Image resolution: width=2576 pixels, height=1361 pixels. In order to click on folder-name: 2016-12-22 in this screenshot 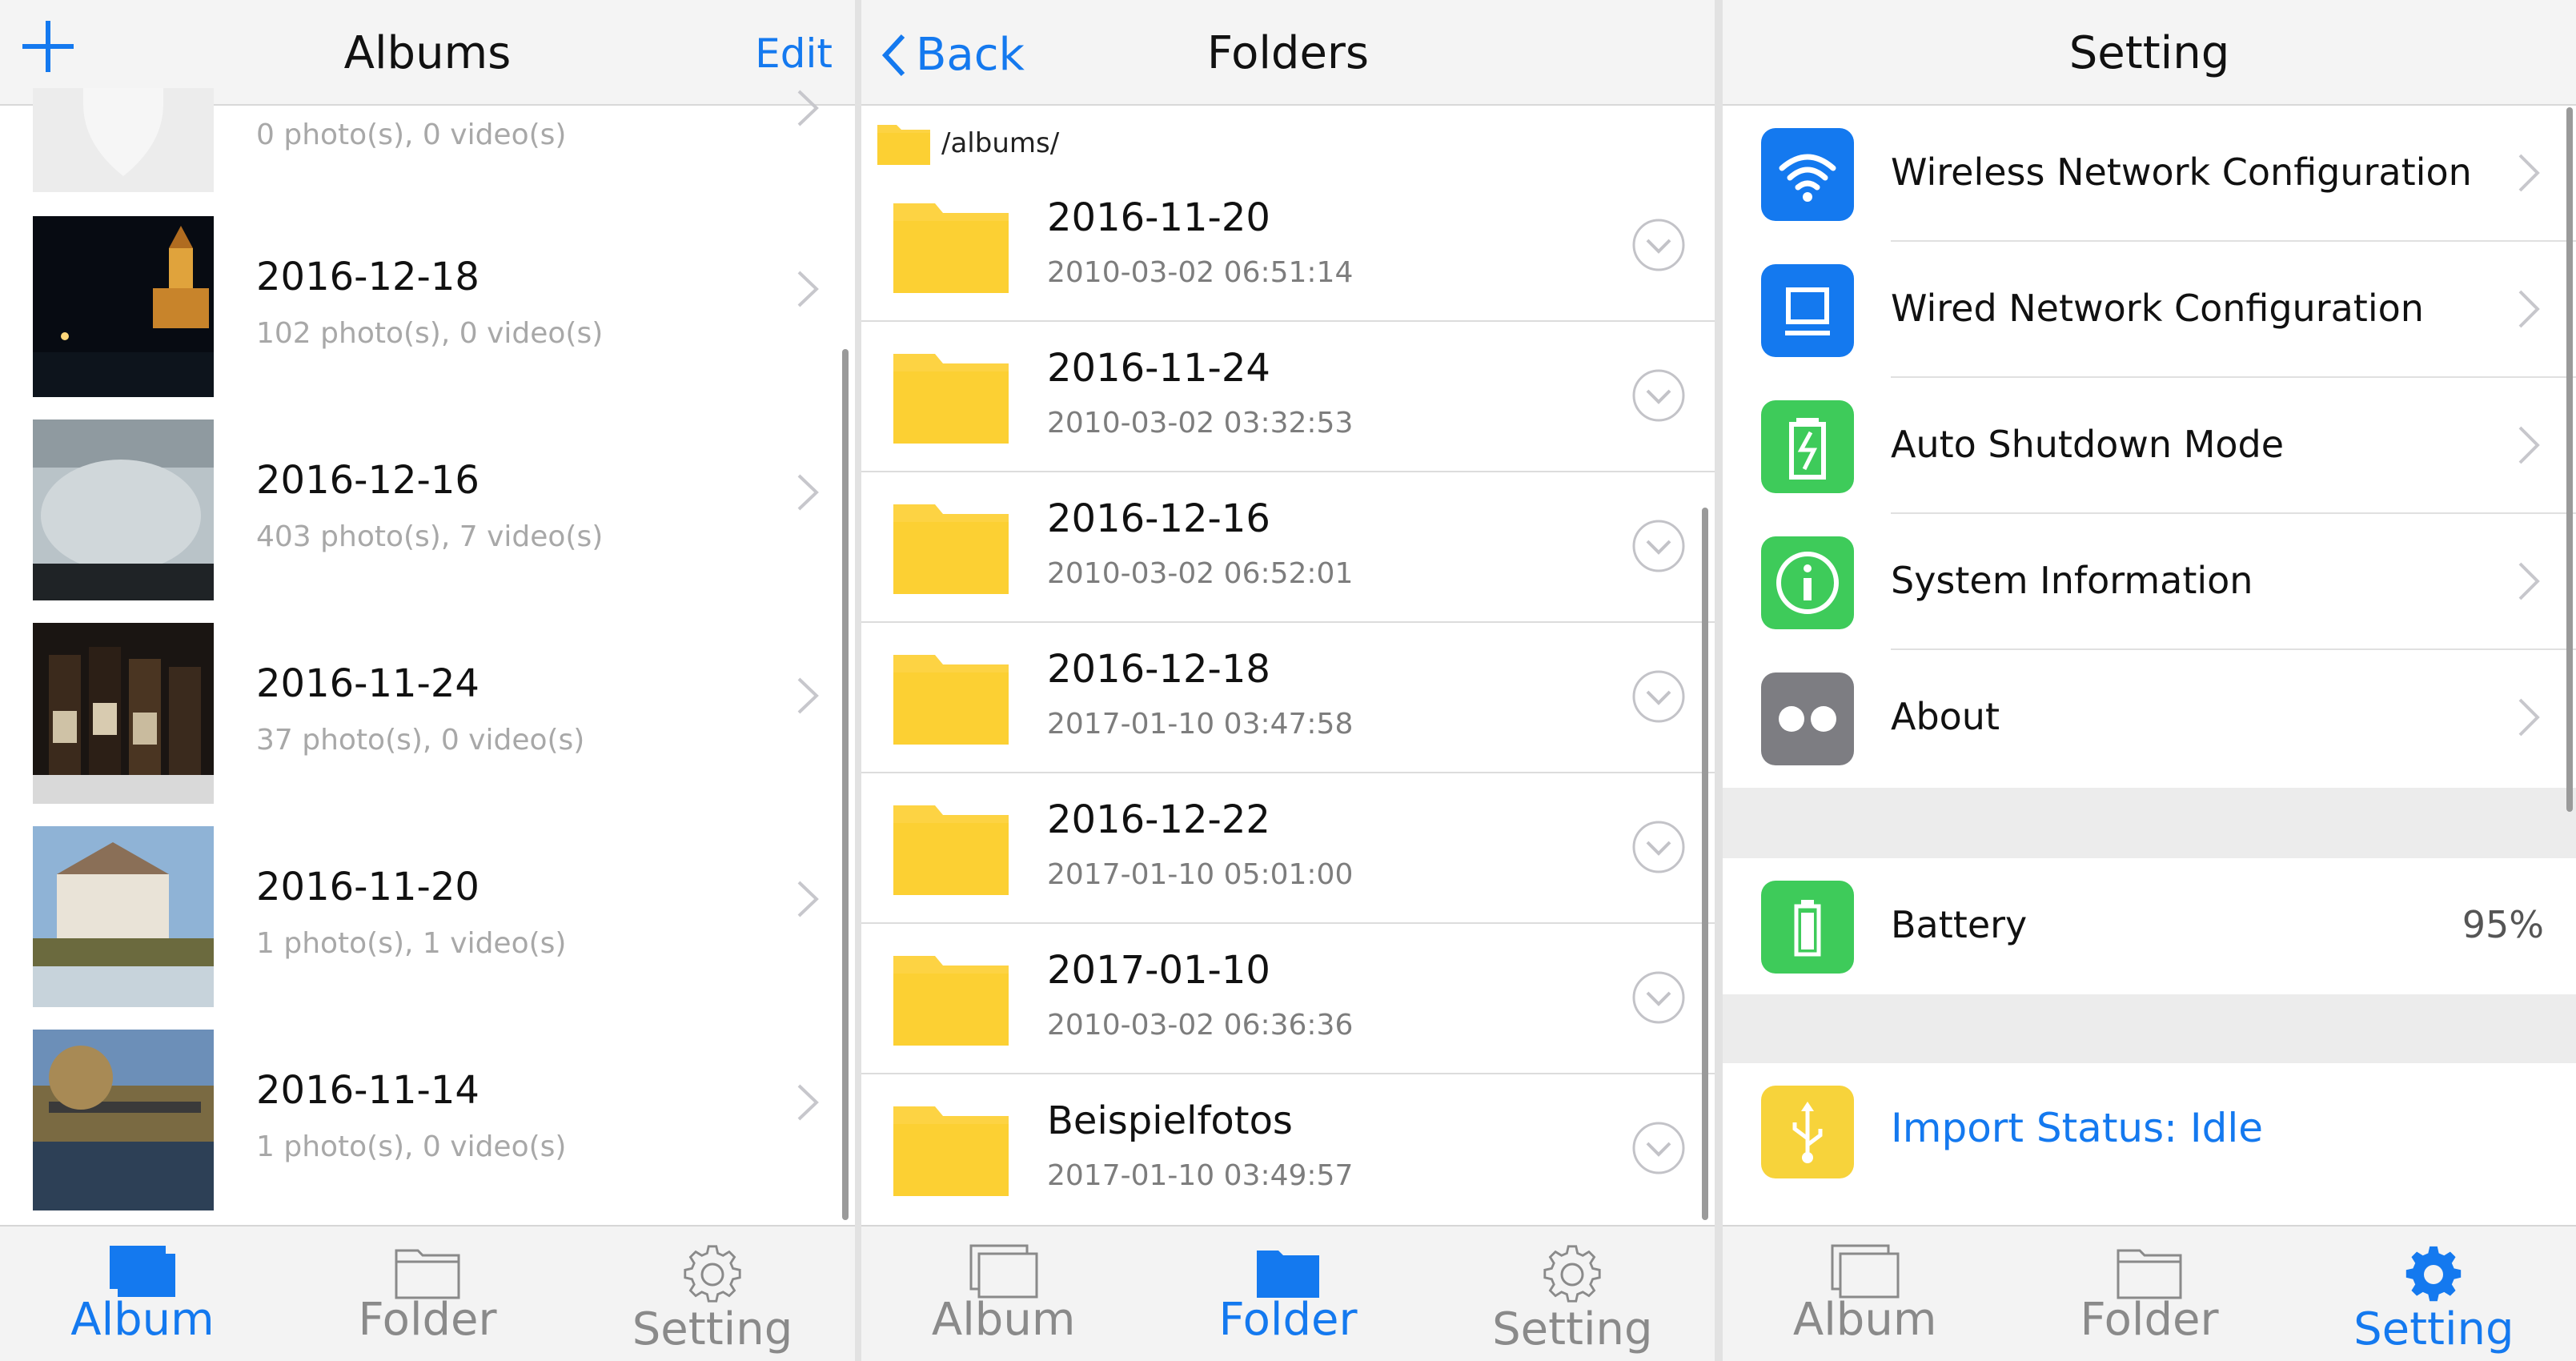, I will do `click(1159, 819)`.